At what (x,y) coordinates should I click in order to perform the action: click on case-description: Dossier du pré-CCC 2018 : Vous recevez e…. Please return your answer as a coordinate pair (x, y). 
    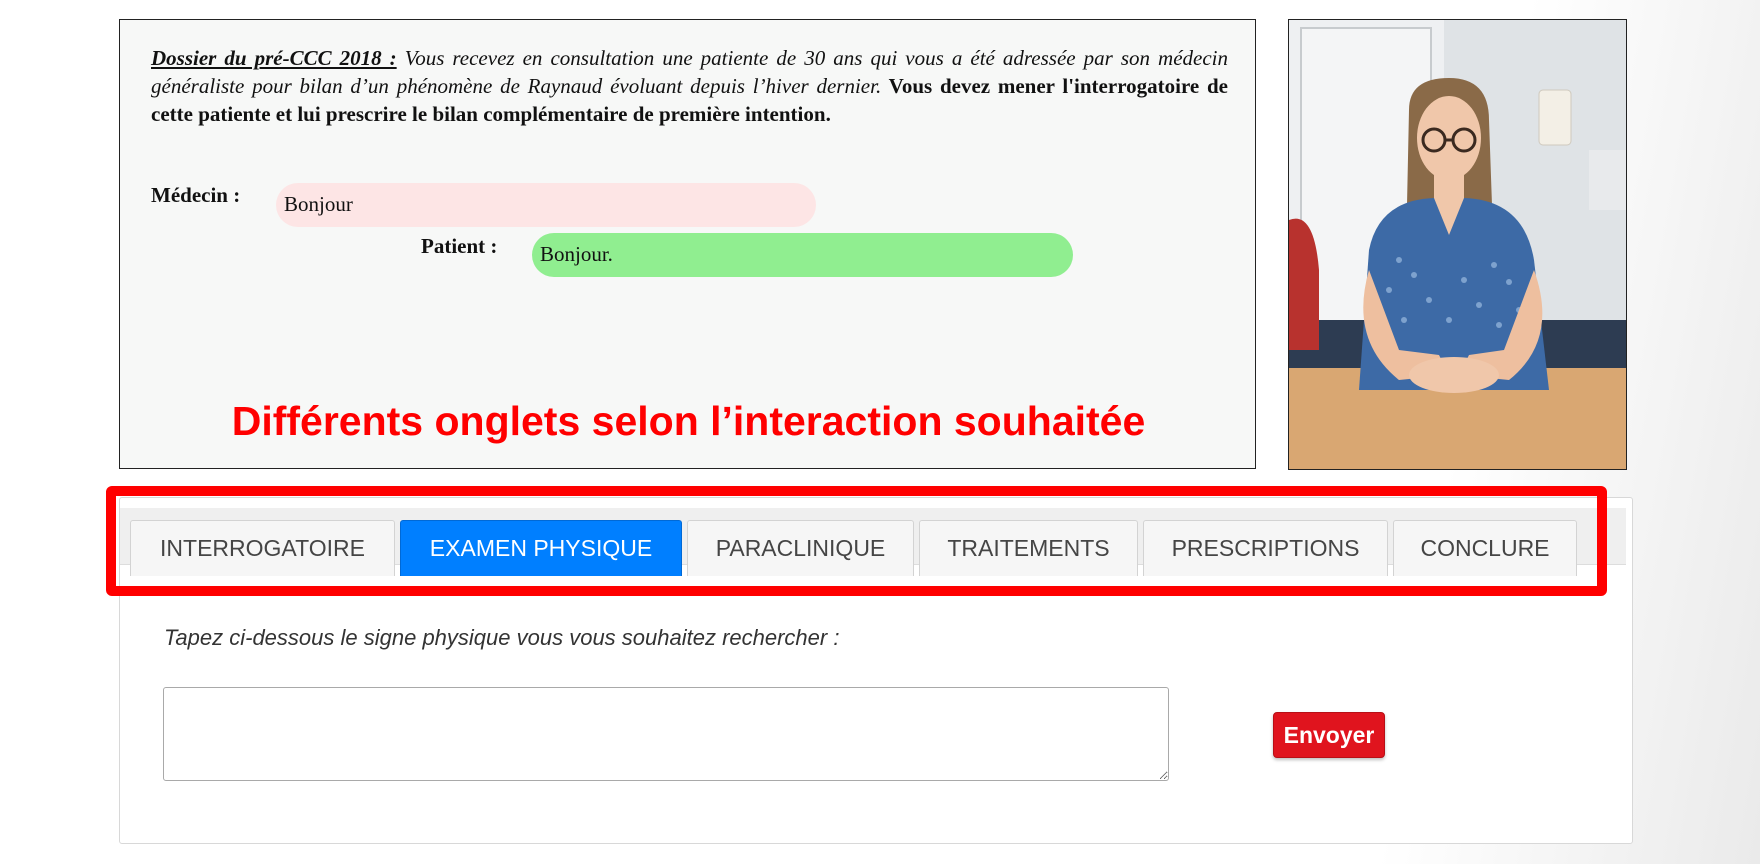
    Looking at the image, I should click on (689, 86).